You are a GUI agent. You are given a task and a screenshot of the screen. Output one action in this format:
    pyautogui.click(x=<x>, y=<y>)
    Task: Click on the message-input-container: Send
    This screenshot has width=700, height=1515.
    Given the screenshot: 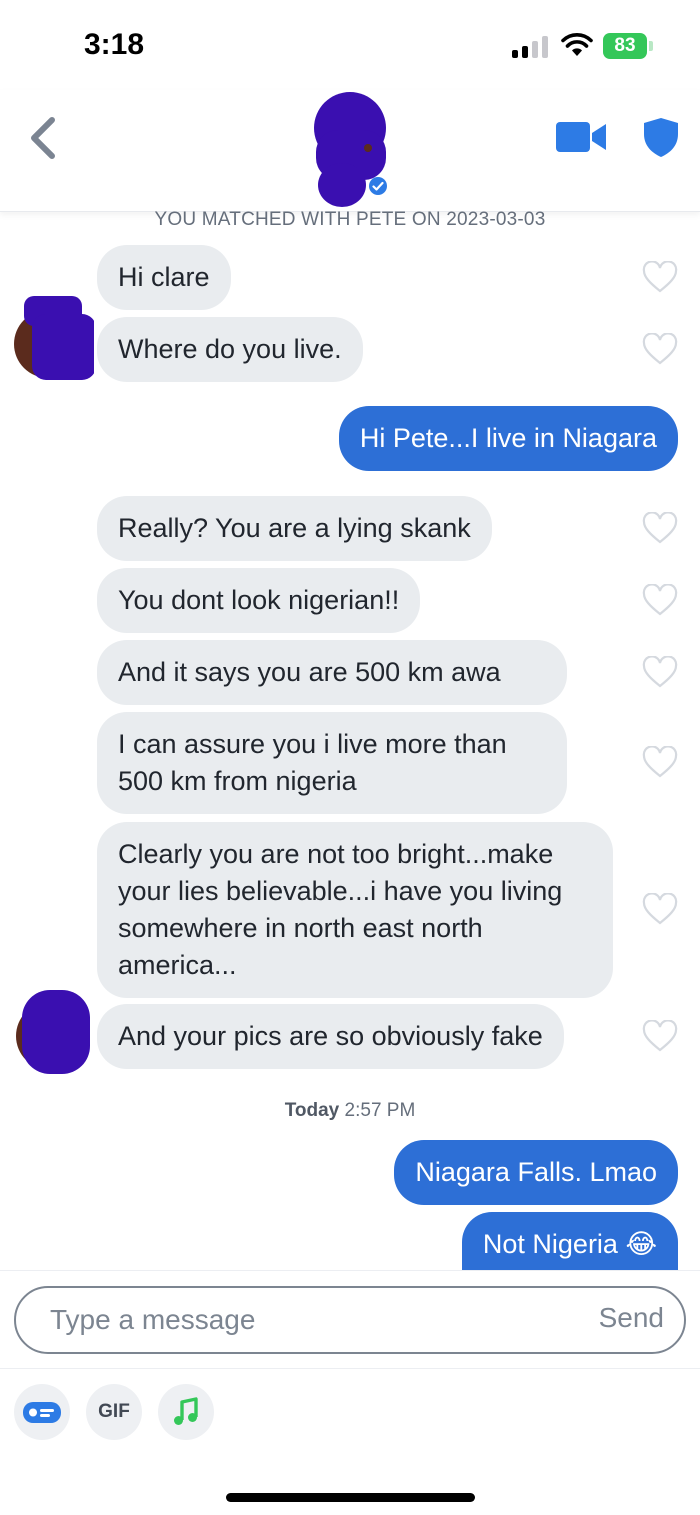 What is the action you would take?
    pyautogui.click(x=350, y=1320)
    